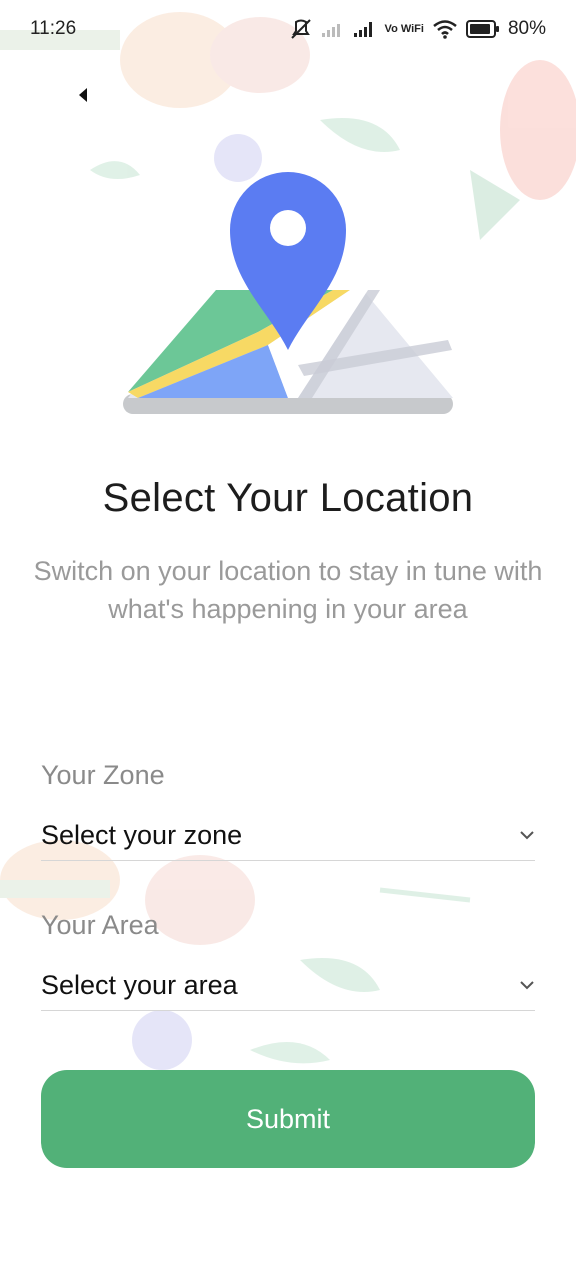  What do you see at coordinates (288, 498) in the screenshot?
I see `page-title: Select Your Location` at bounding box center [288, 498].